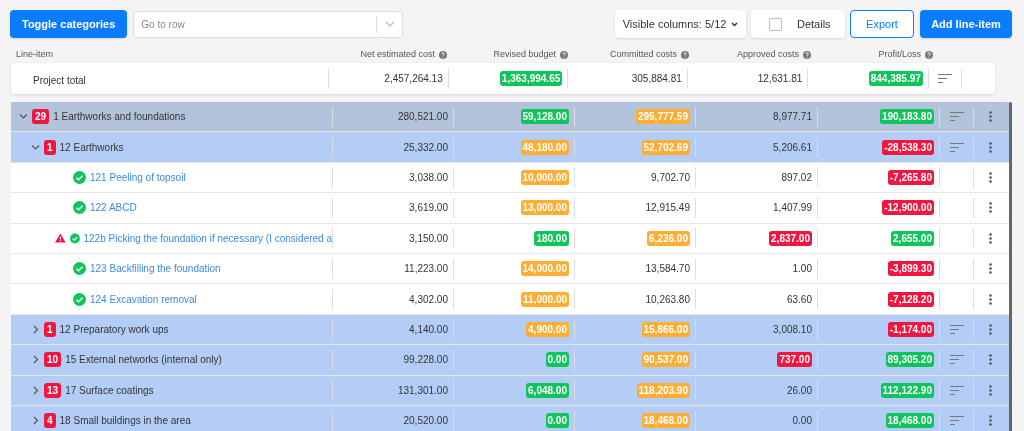  Describe the element at coordinates (510, 147) in the screenshot. I see `category-row: 1 12 Earthworks 25,332.00 48,180.00 52,702.69 5,206.61 -28,538.30` at that location.